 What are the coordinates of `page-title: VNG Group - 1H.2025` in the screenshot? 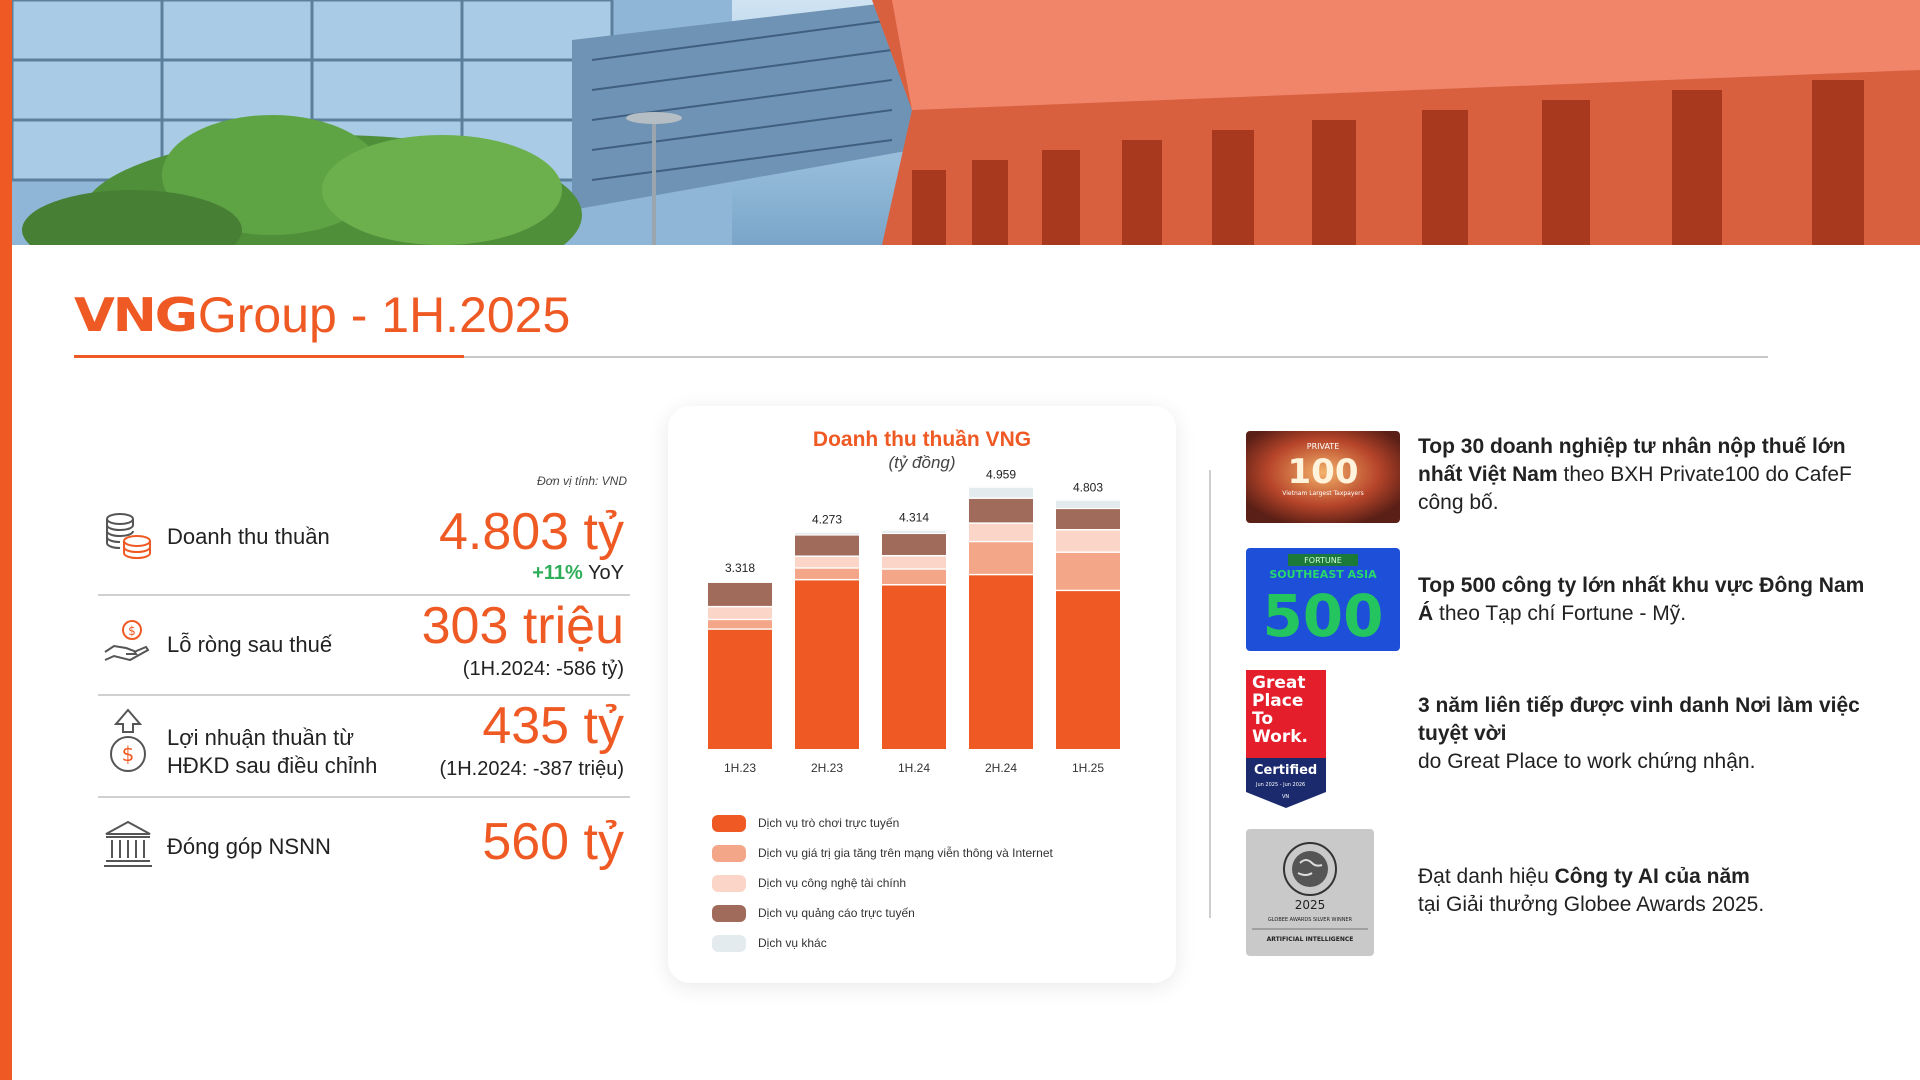 It's located at (322, 315).